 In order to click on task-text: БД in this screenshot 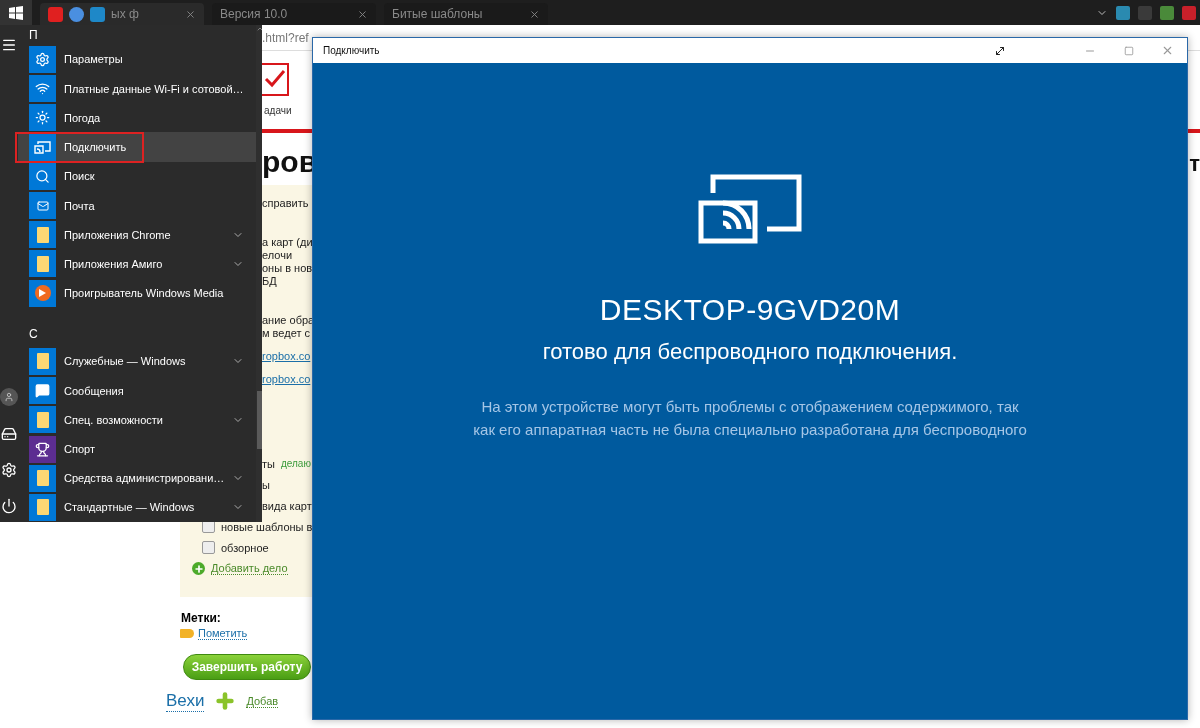, I will do `click(270, 281)`.